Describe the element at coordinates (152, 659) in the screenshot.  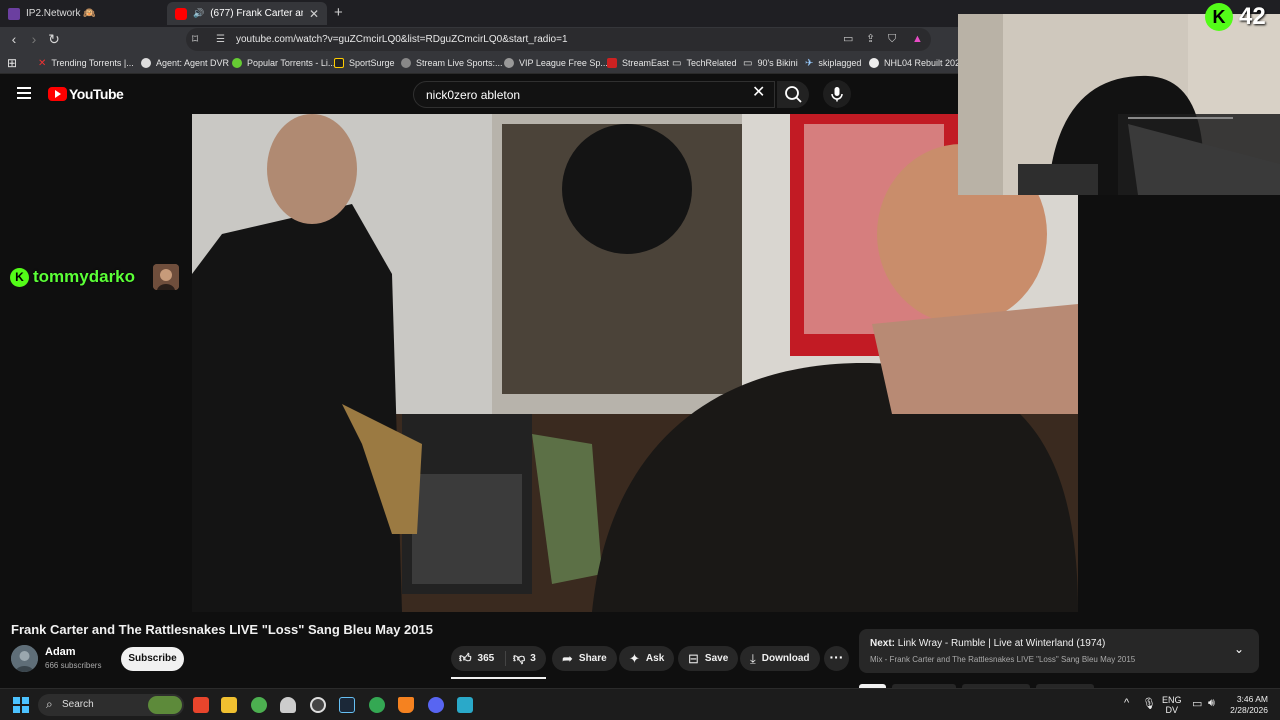
I see `subscribe-button: Subscribe` at that location.